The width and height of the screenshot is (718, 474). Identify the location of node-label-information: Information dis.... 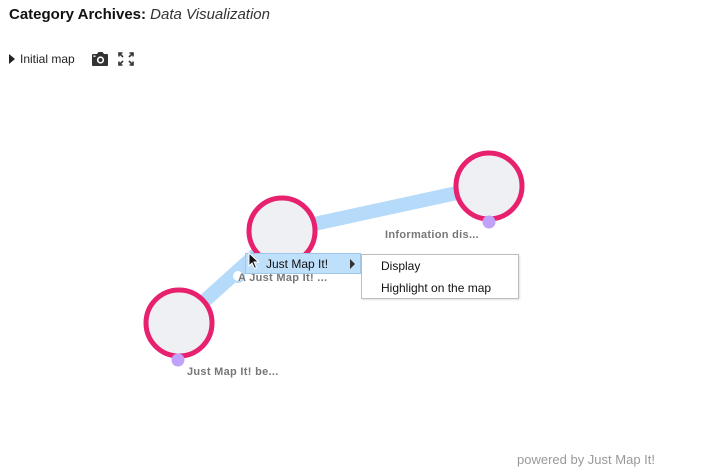
(432, 235).